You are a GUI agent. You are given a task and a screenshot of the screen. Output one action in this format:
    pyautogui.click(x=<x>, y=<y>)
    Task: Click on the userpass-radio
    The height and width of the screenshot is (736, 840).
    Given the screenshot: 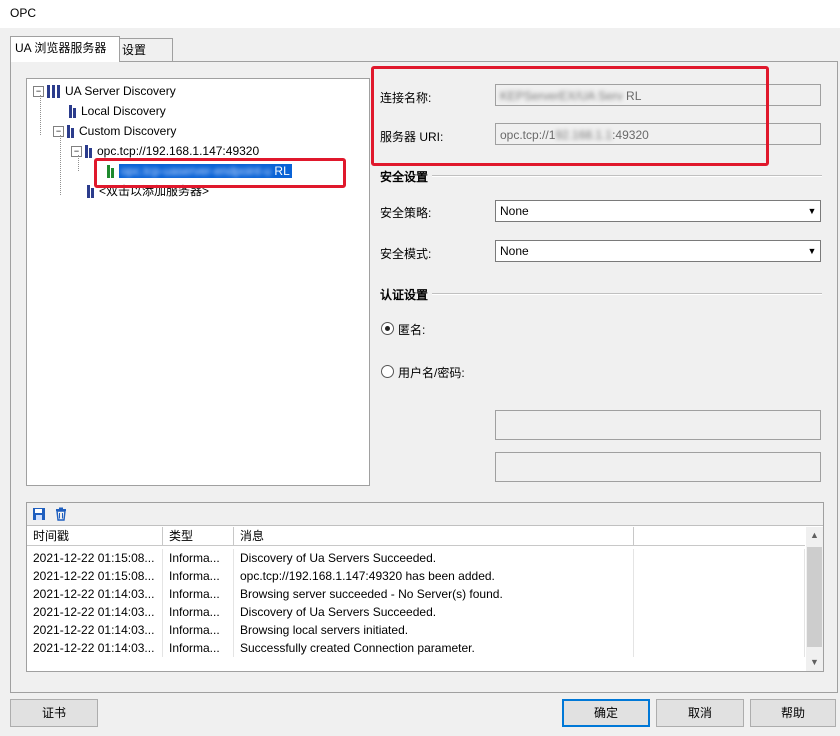 What is the action you would take?
    pyautogui.click(x=387, y=371)
    